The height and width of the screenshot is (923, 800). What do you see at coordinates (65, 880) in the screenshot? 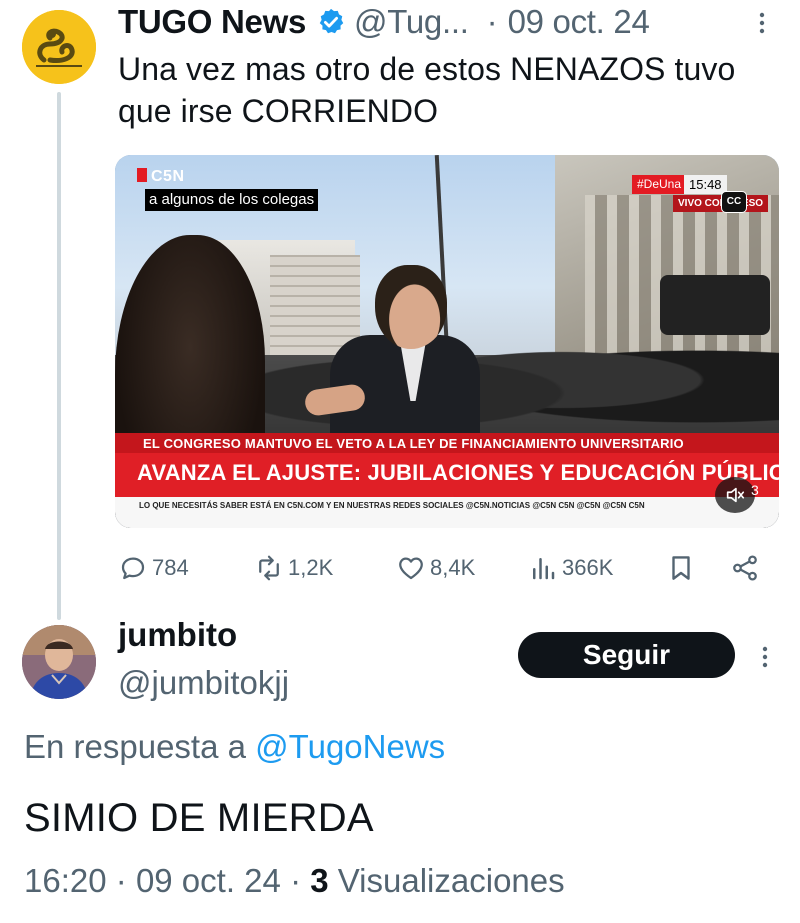
I see `reply-time: 16:20` at bounding box center [65, 880].